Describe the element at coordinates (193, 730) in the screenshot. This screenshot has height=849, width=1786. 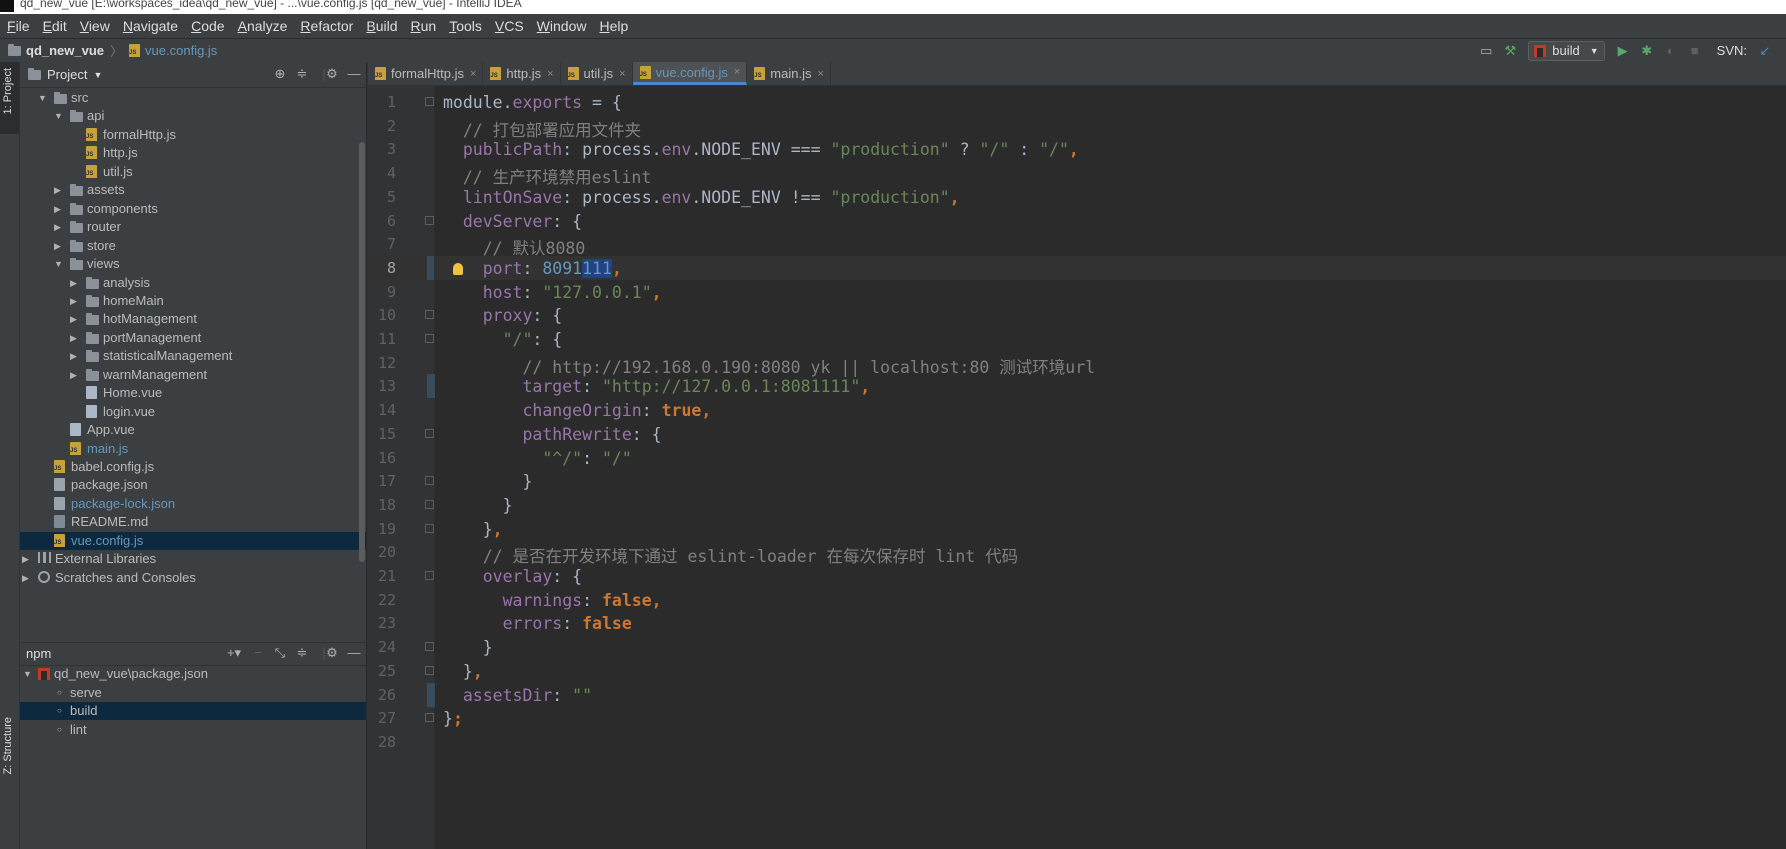
I see `npm-script-lint: ○ lint` at that location.